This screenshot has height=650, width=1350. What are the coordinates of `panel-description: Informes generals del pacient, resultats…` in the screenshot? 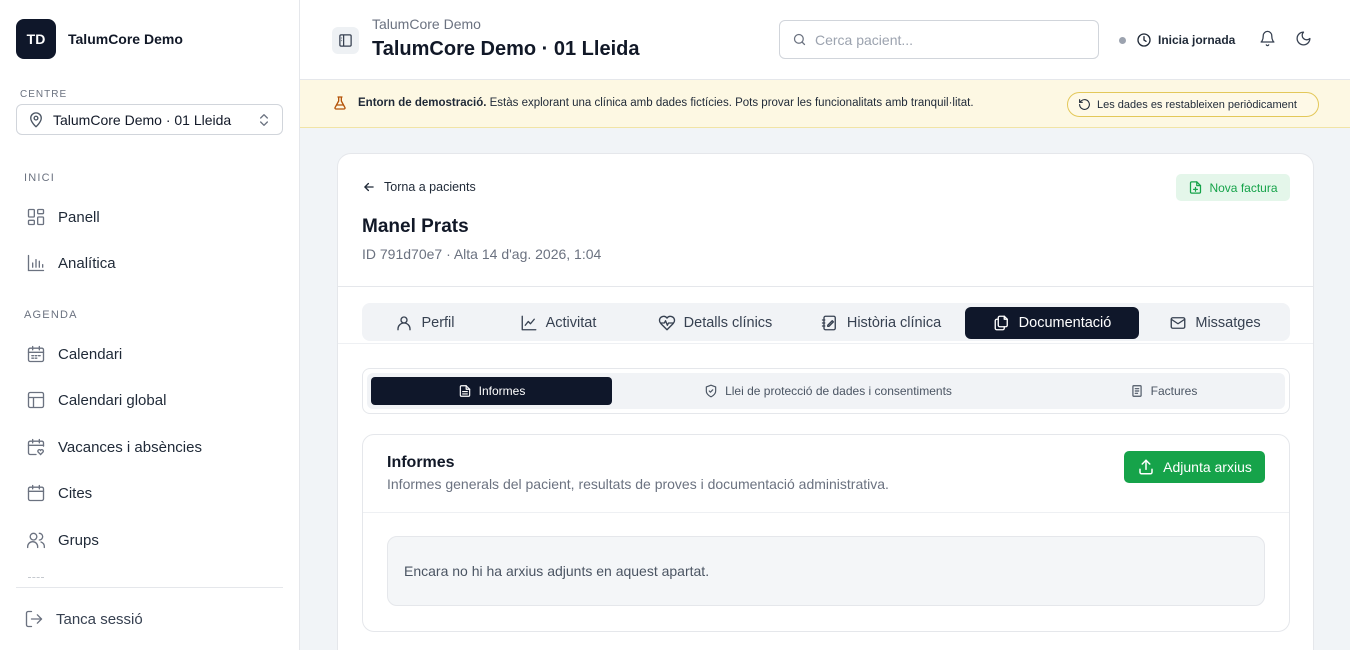 It's located at (638, 484).